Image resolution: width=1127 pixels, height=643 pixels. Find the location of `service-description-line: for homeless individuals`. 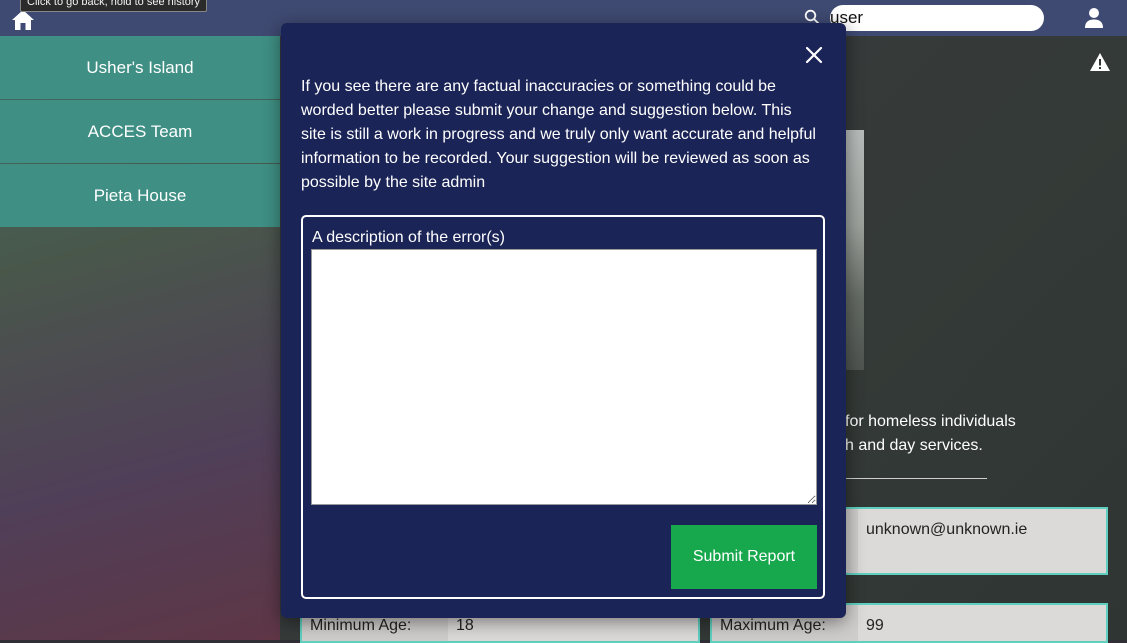

service-description-line: for homeless individuals is located at coordinates (930, 421).